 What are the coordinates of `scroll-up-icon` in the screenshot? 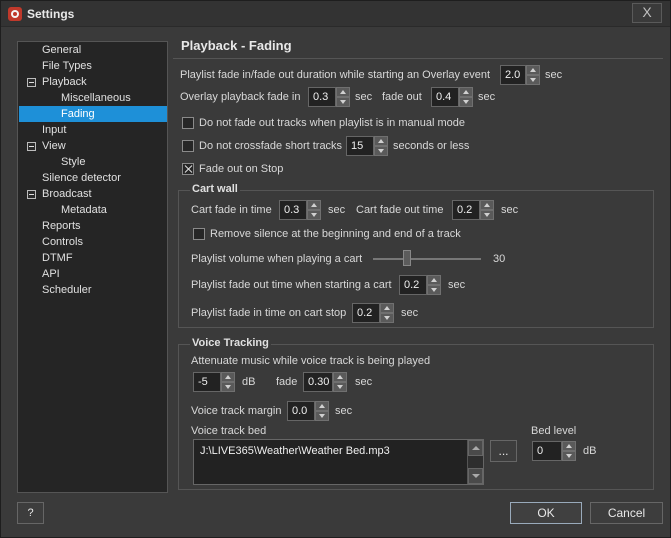 It's located at (475, 448).